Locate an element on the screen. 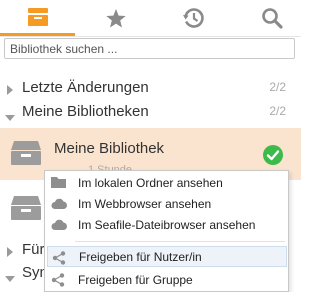  library-name: Meine Bibliothek is located at coordinates (109, 148).